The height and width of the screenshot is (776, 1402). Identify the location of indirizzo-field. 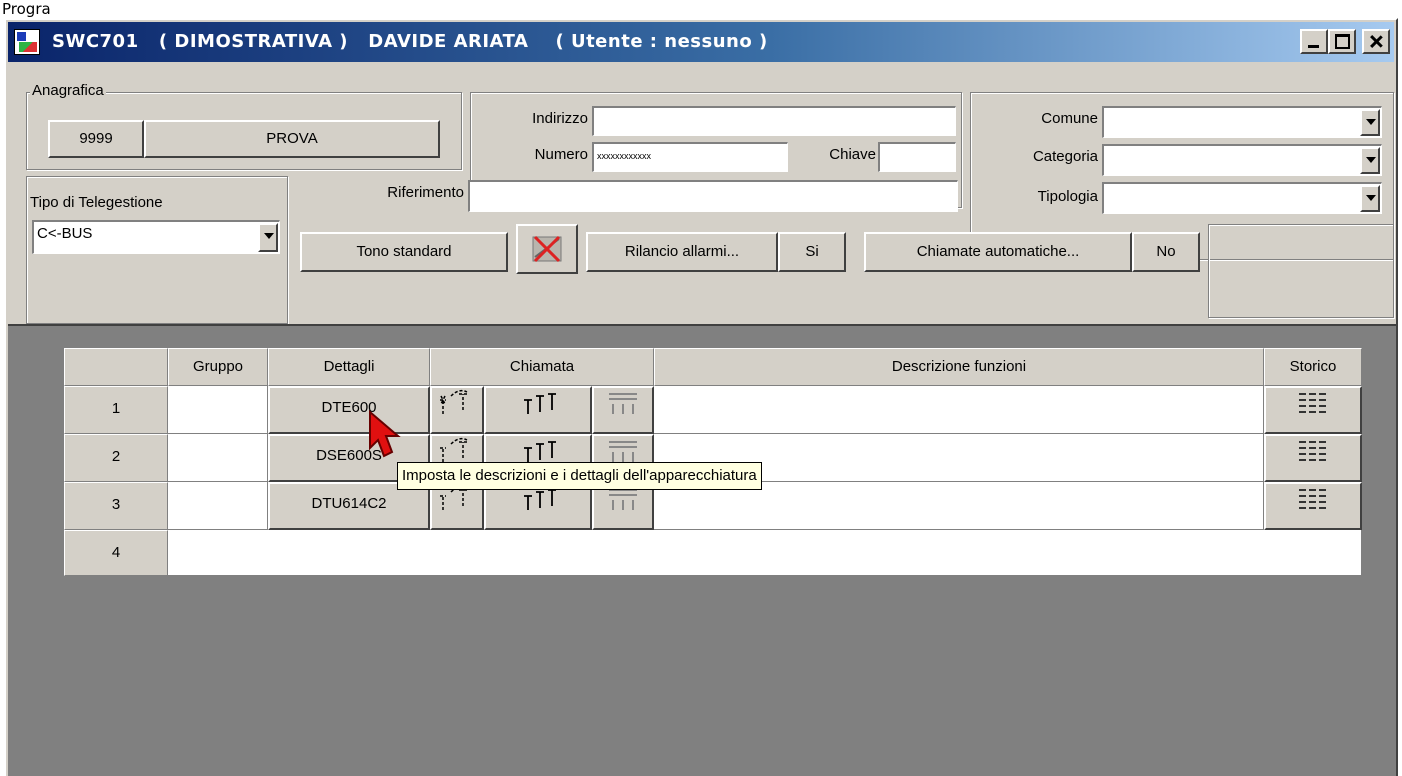
(774, 121).